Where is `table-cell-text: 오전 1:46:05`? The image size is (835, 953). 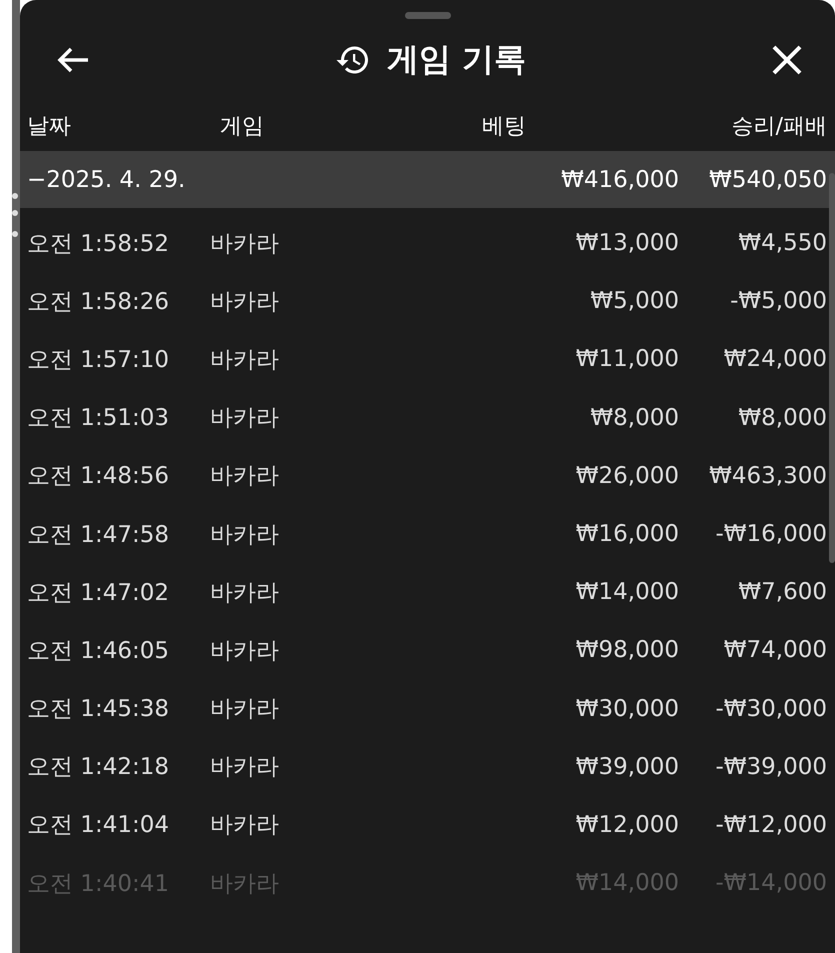 table-cell-text: 오전 1:46:05 is located at coordinates (98, 651).